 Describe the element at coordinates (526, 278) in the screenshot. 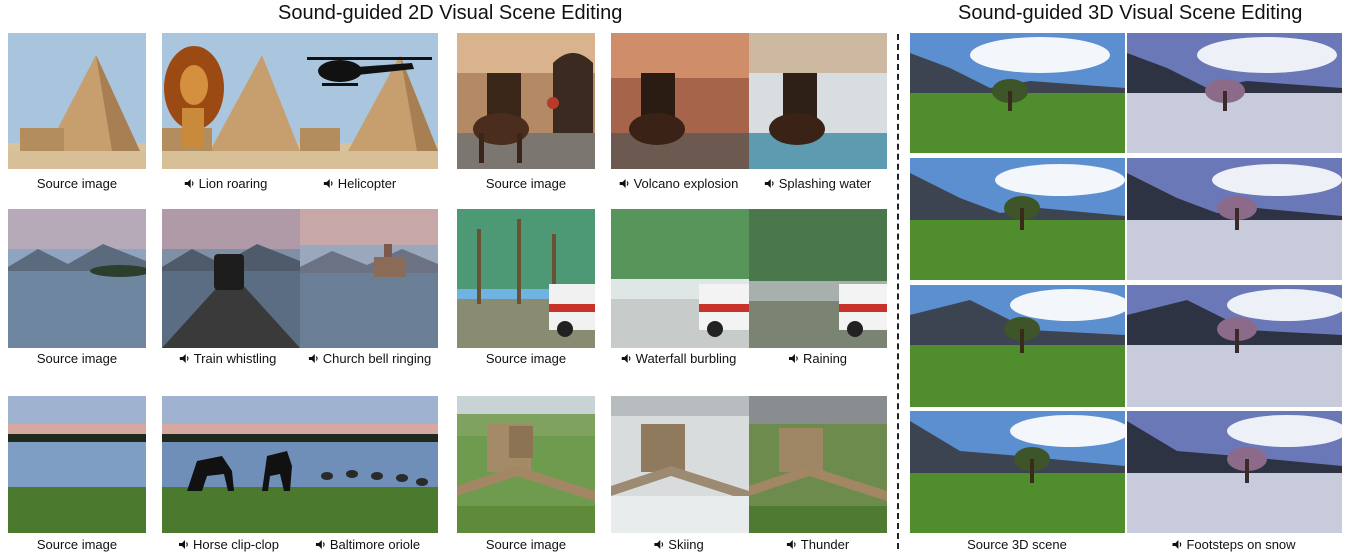

I see `palm-source-image` at that location.